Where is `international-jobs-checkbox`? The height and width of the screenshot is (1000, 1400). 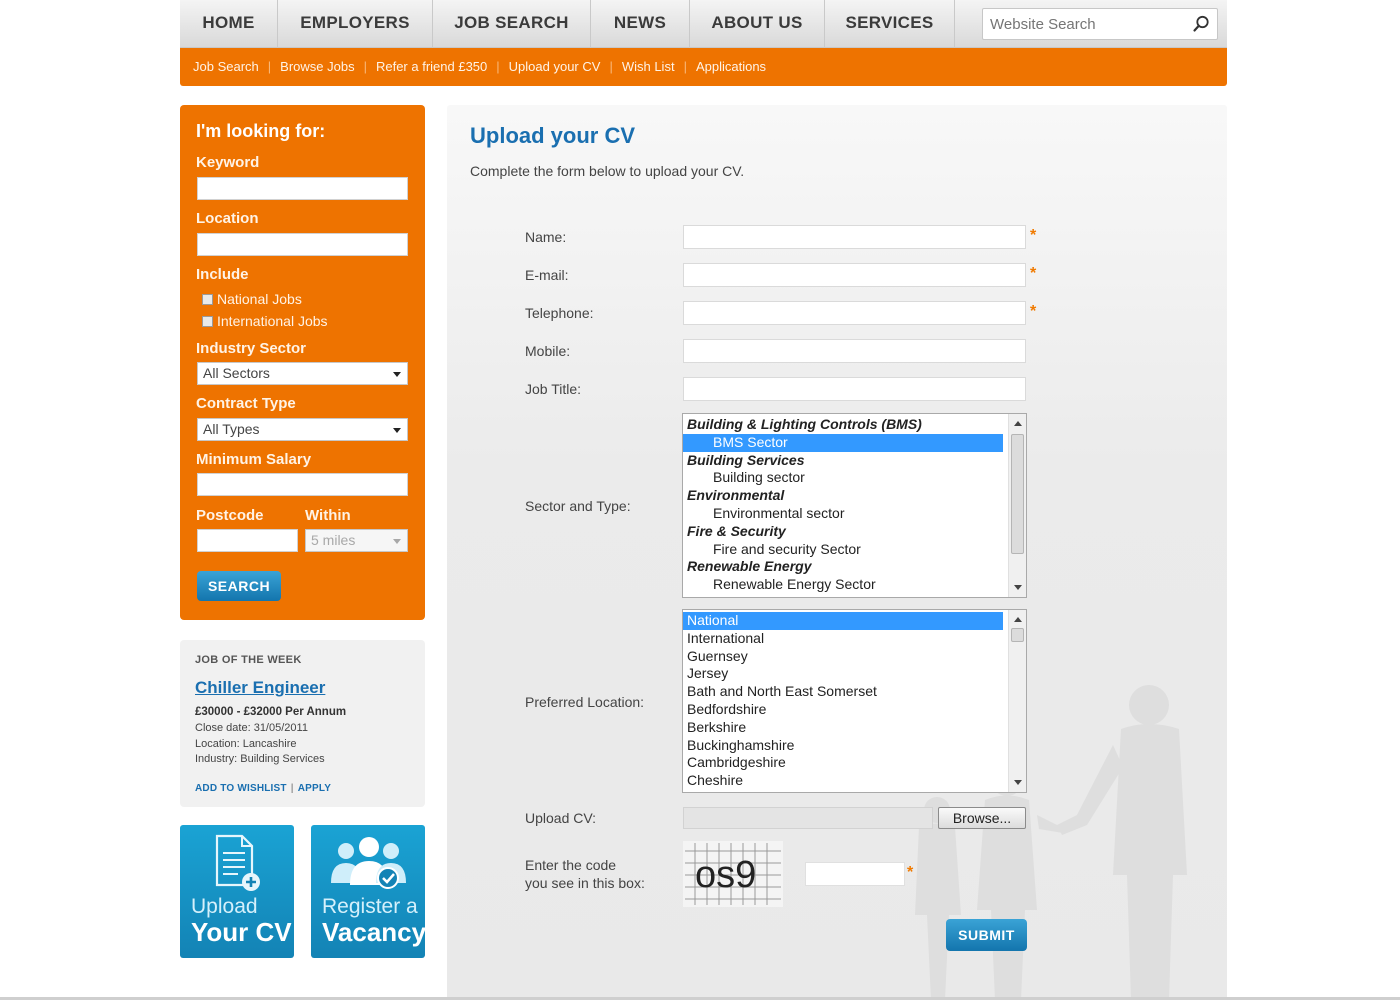 international-jobs-checkbox is located at coordinates (207, 321).